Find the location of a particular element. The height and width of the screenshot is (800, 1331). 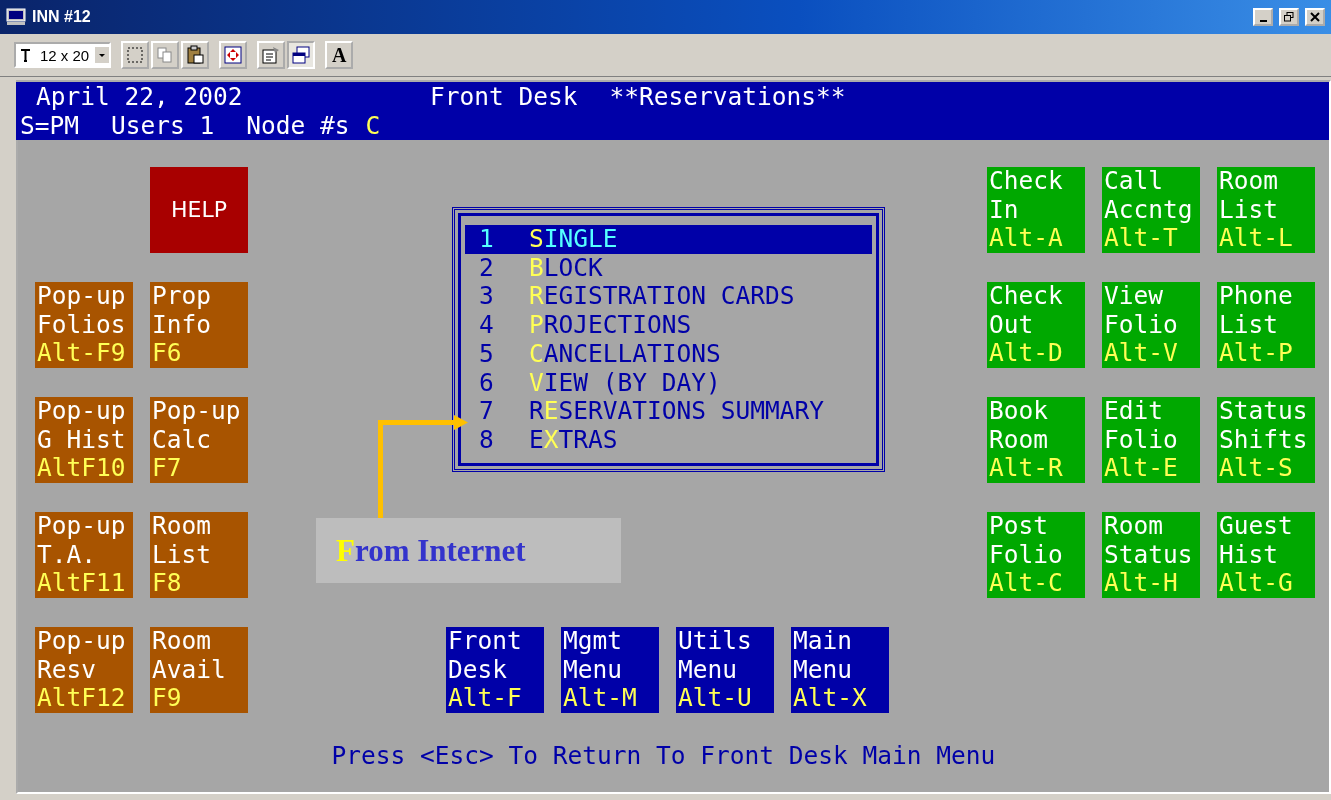

function-key-button: Pop-up Calc F7 is located at coordinates (199, 440).